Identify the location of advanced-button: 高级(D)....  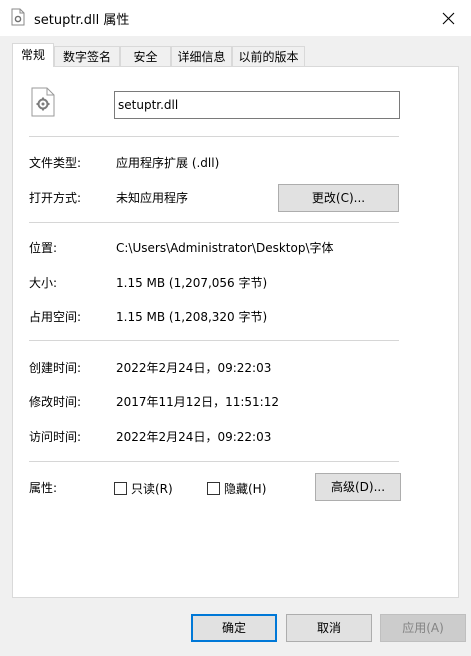
(358, 487).